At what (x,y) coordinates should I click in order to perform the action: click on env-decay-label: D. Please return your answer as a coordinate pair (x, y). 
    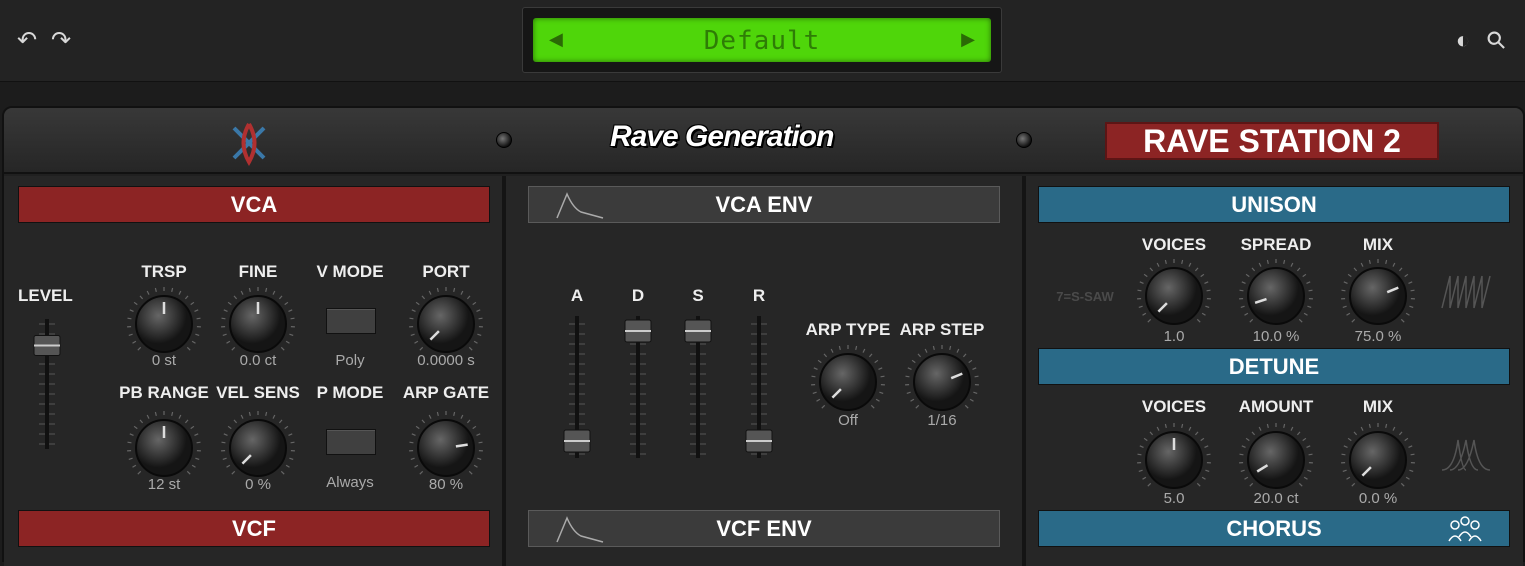
    Looking at the image, I should click on (638, 296).